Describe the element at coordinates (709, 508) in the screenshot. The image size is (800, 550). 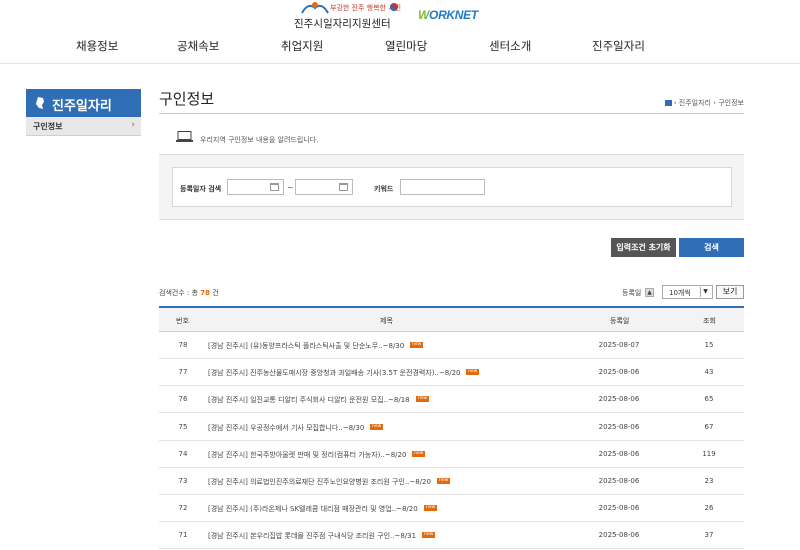
I see `row-views: 26` at that location.